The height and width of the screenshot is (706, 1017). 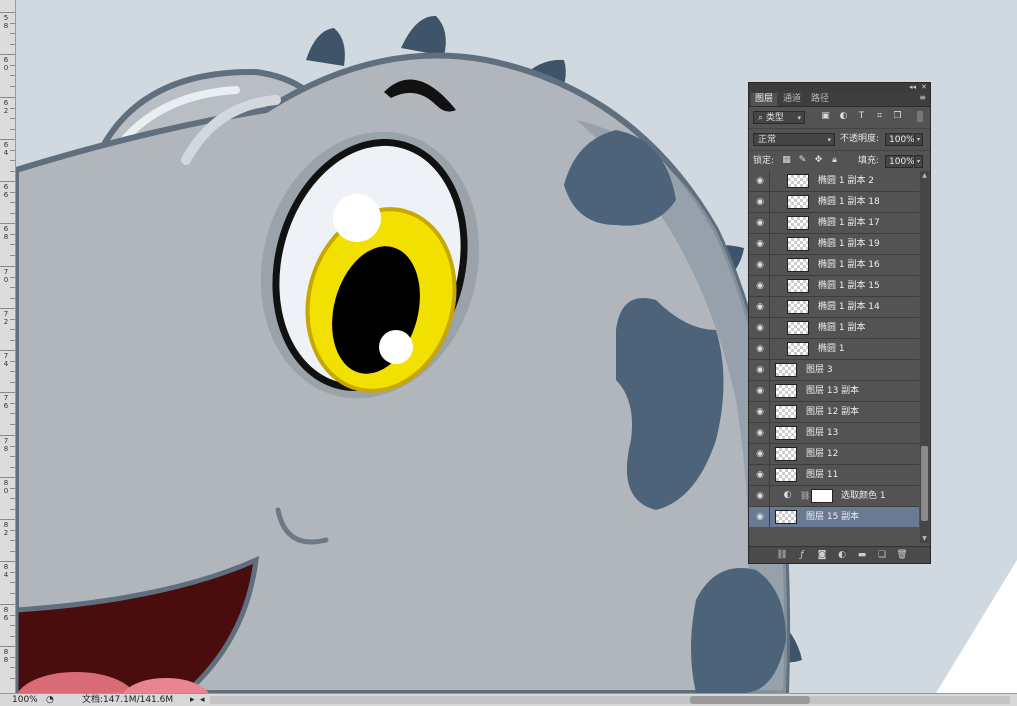 I want to click on adjustment-icon: ◐, so click(x=842, y=555).